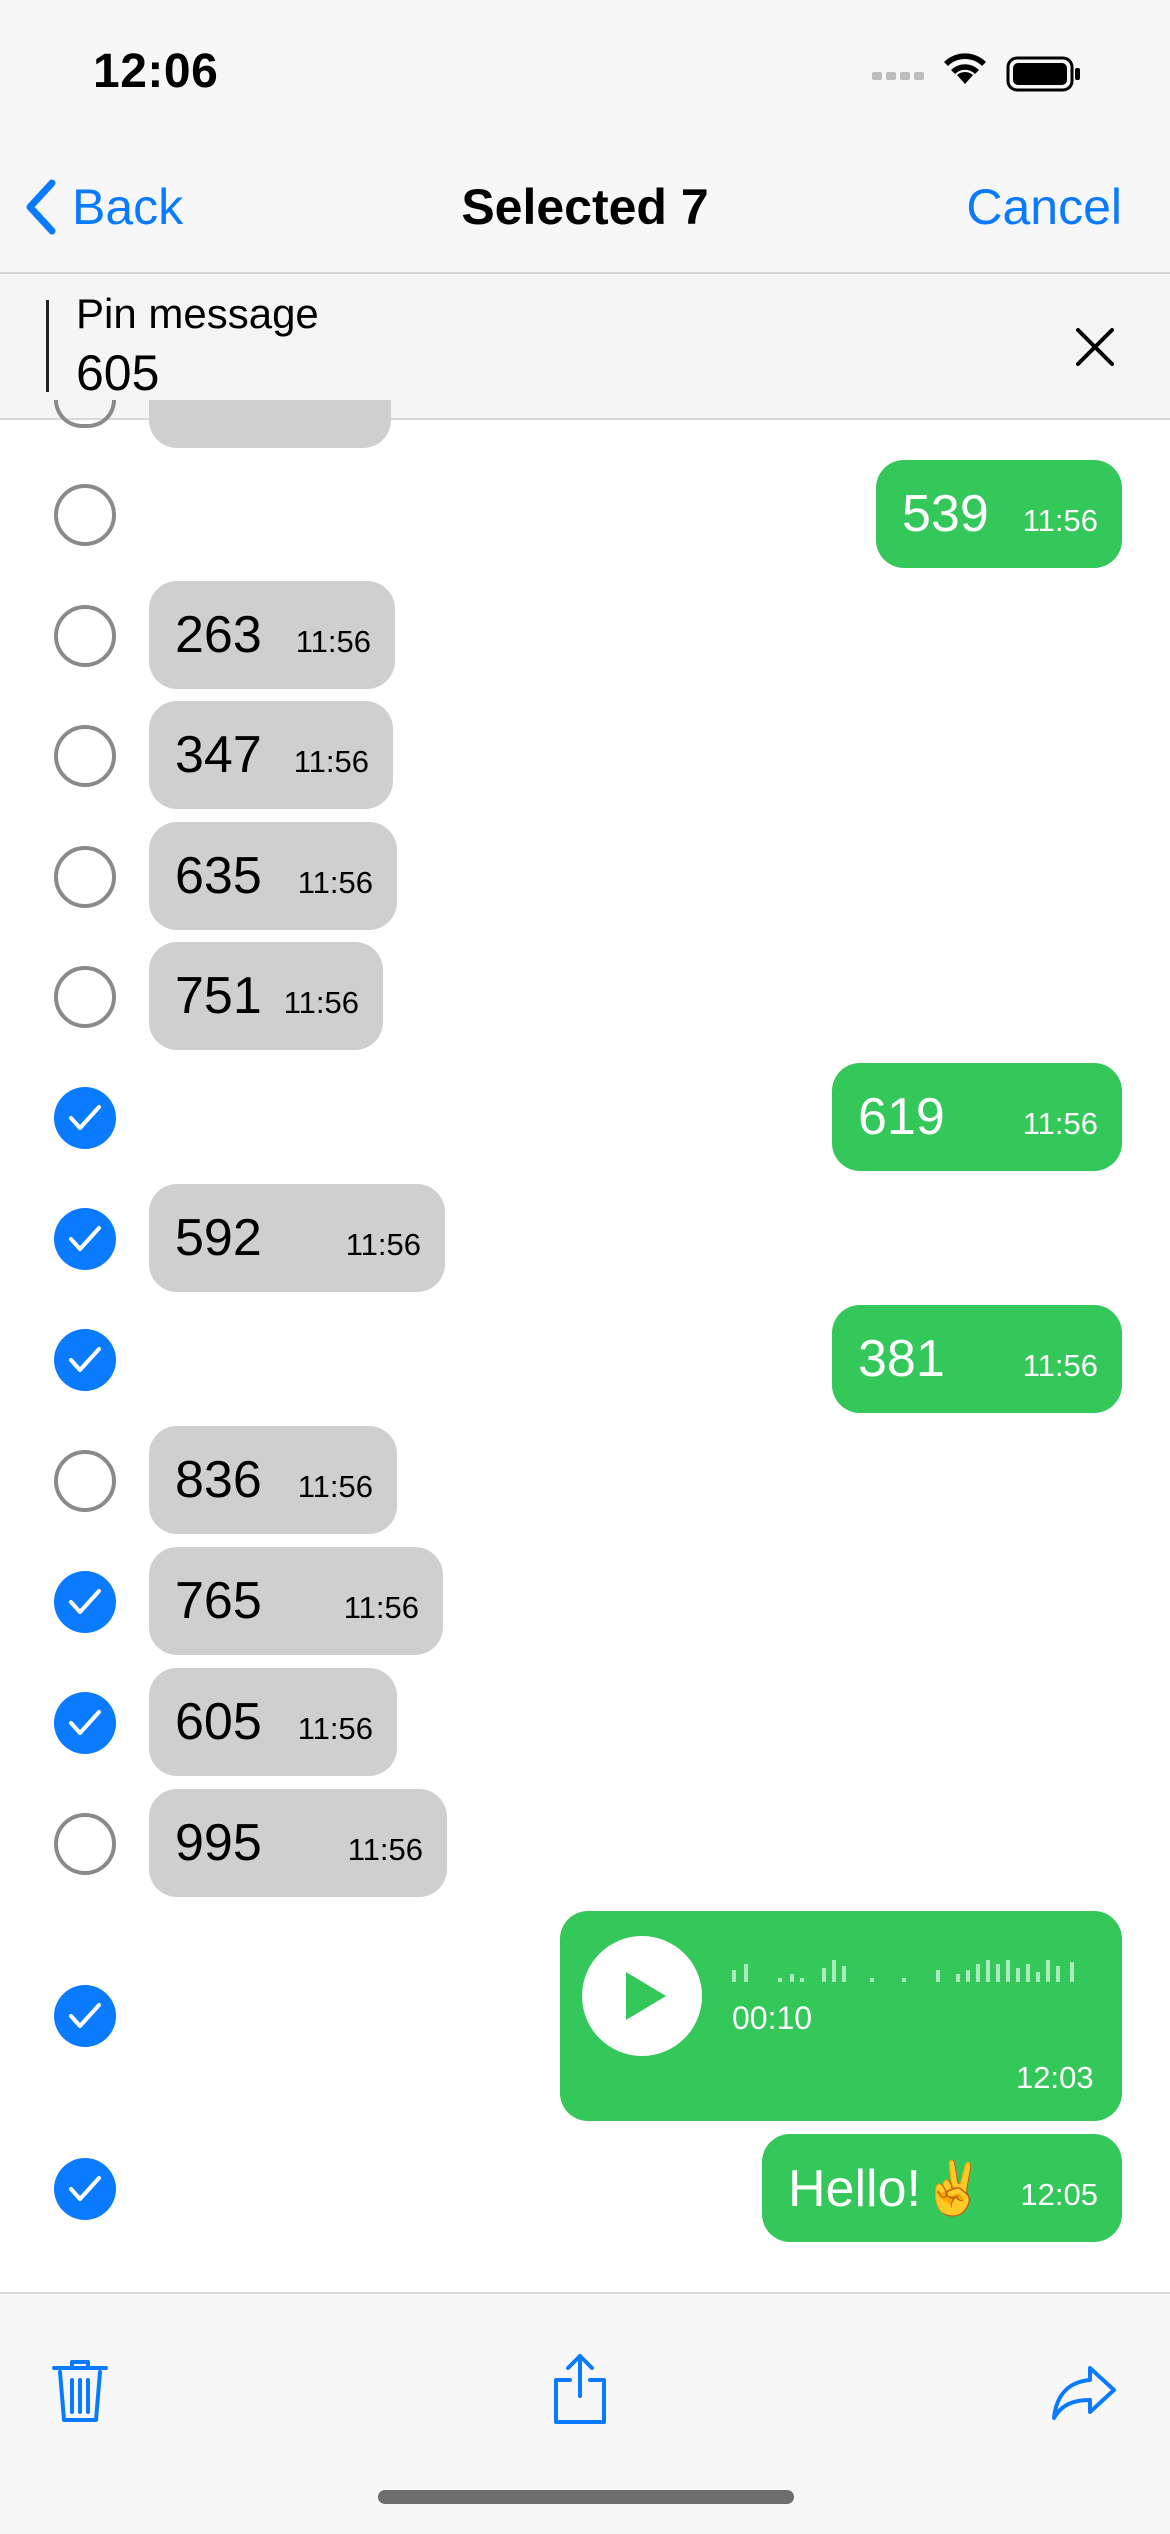 This screenshot has height=2534, width=1170. Describe the element at coordinates (218, 876) in the screenshot. I see `message-text: 635` at that location.